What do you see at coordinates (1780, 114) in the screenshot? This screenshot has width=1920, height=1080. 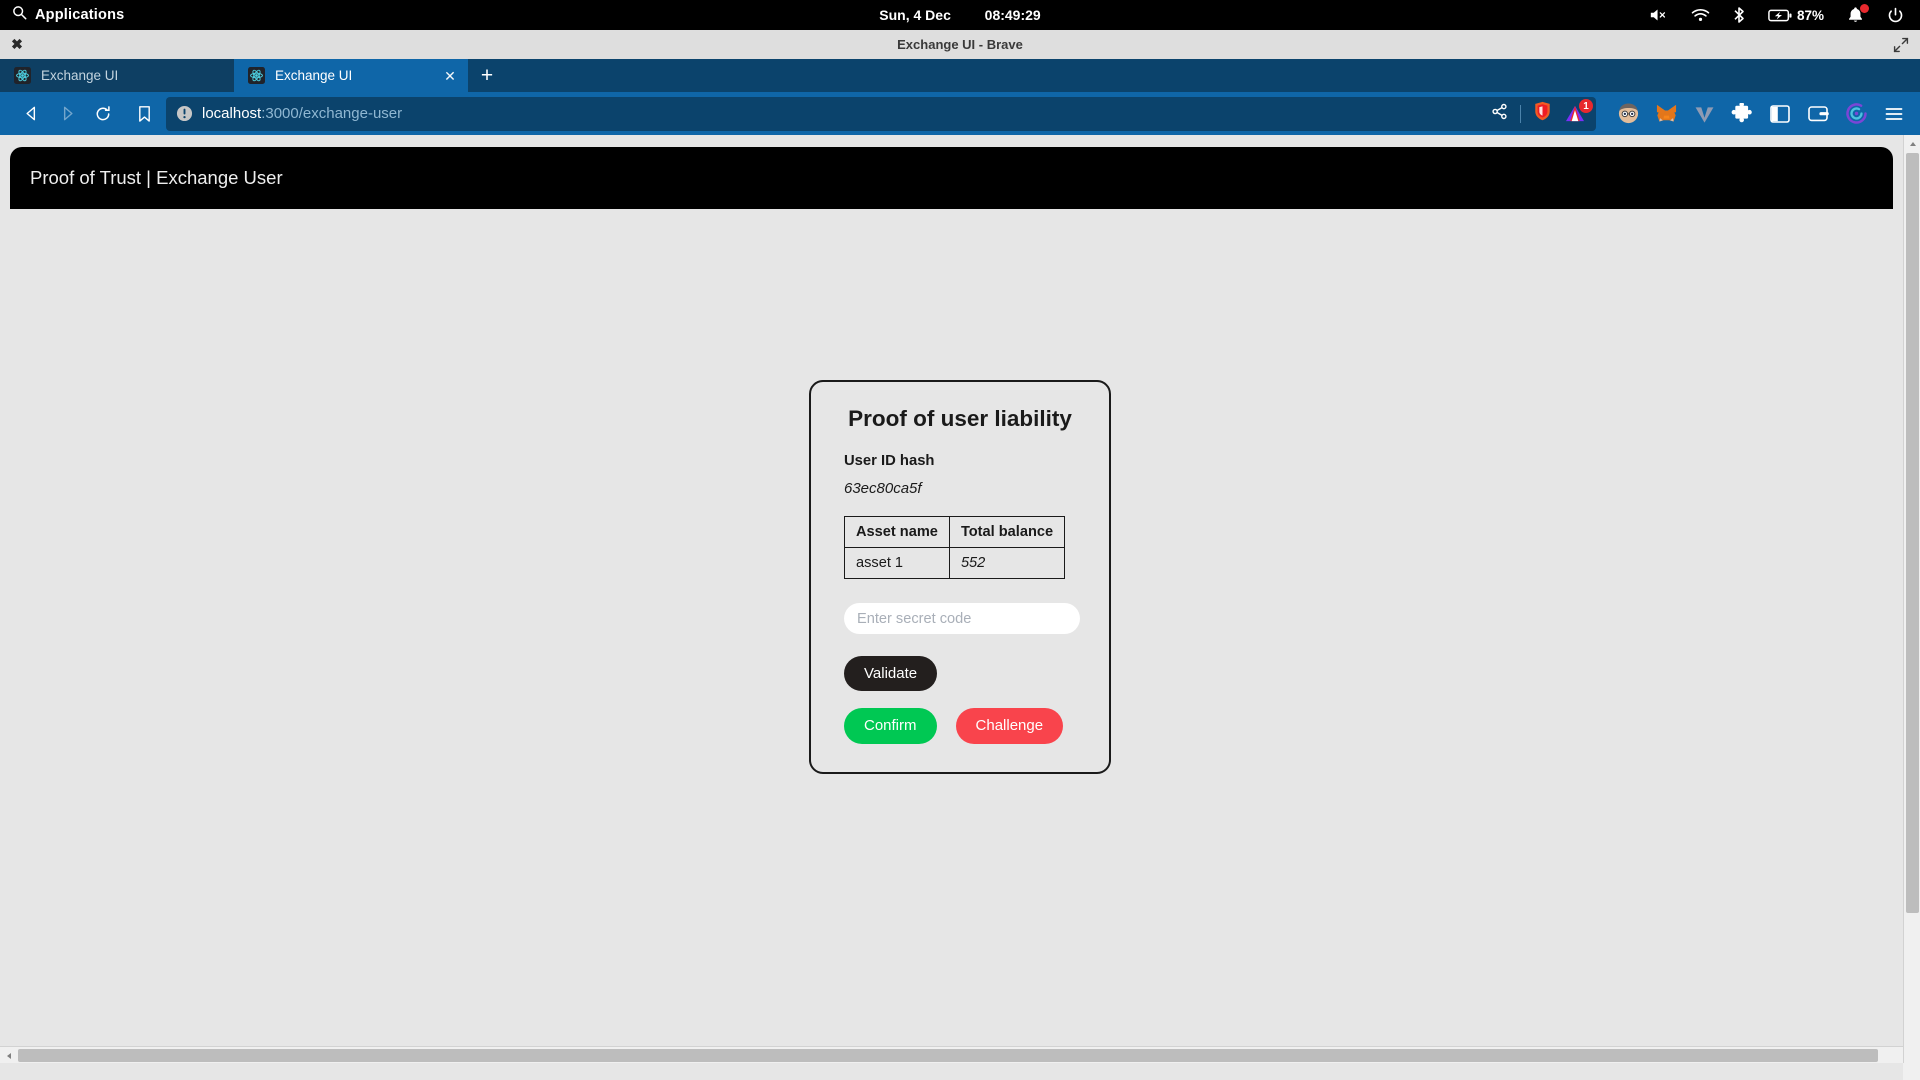 I see `sidebar-panel-icon` at bounding box center [1780, 114].